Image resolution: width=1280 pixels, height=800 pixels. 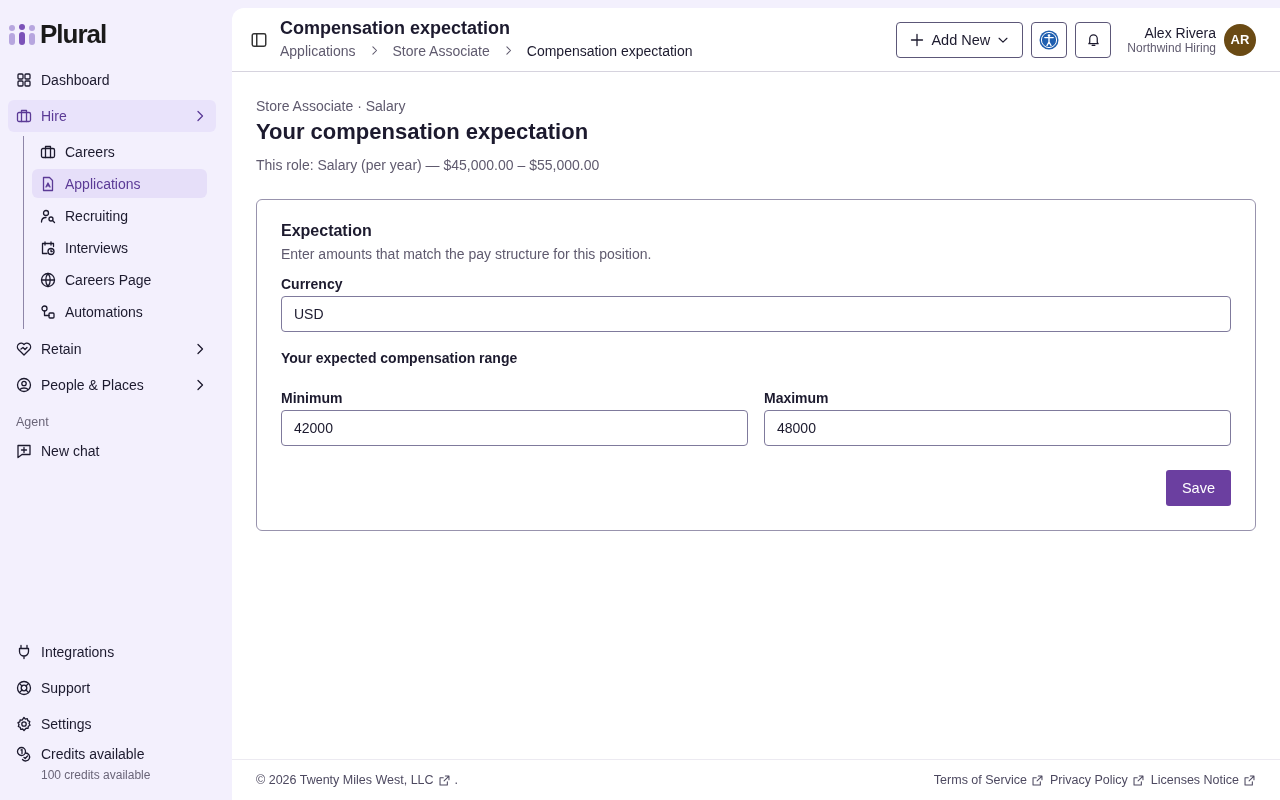 I want to click on accessibility-button, so click(x=1049, y=39).